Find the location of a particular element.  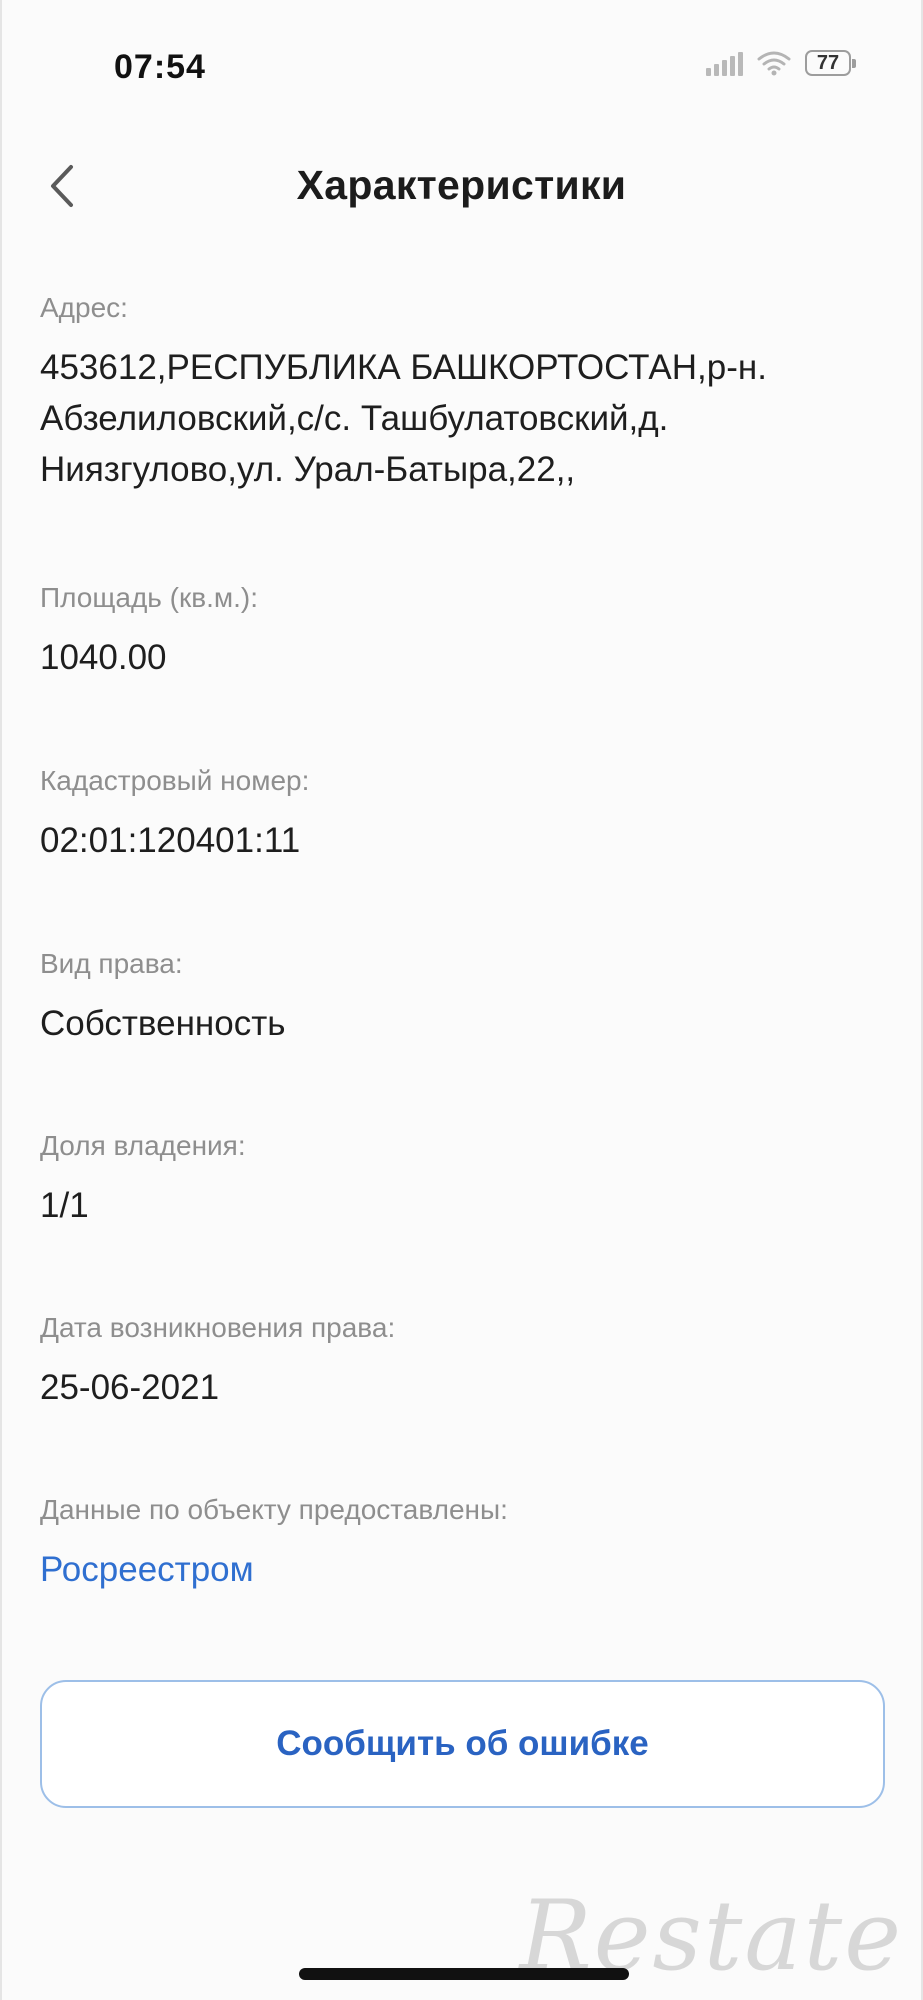

field-label: Площадь (кв.м.): is located at coordinates (149, 597).